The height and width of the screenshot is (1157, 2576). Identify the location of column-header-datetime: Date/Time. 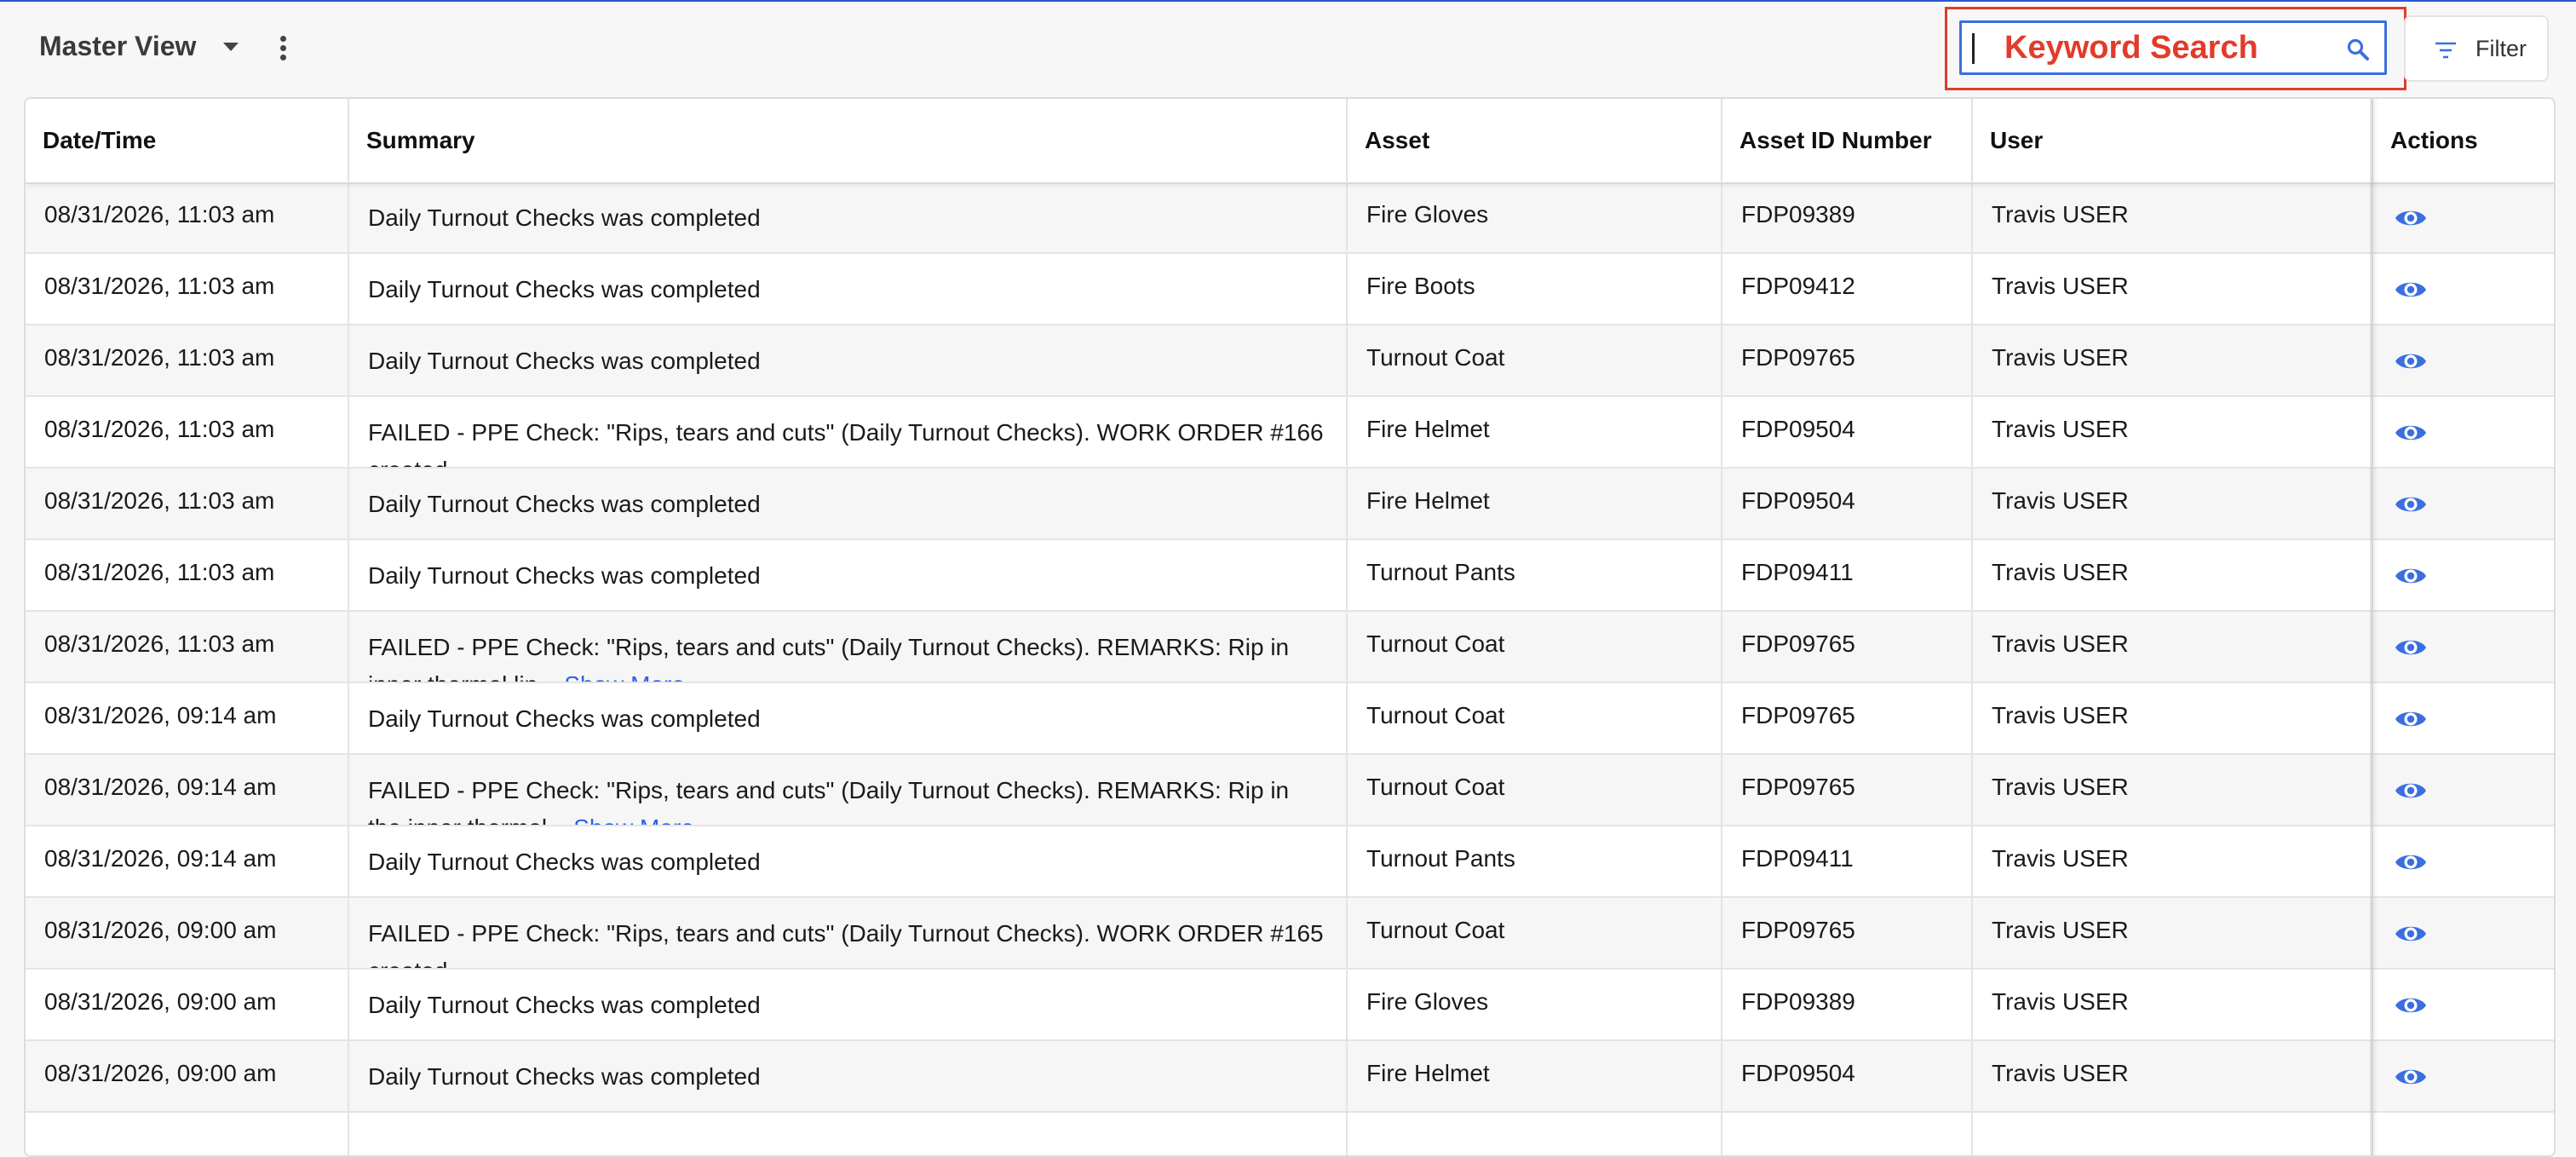
(188, 140).